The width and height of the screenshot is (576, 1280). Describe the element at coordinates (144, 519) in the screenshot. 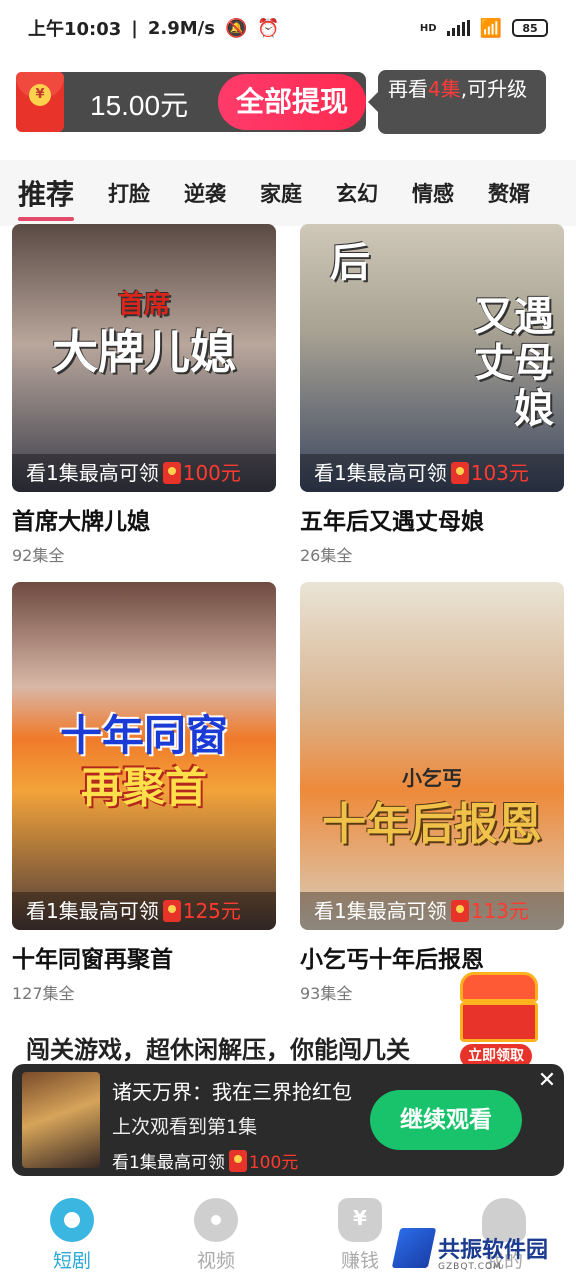

I see `drama-title: 首席大牌儿媳` at that location.